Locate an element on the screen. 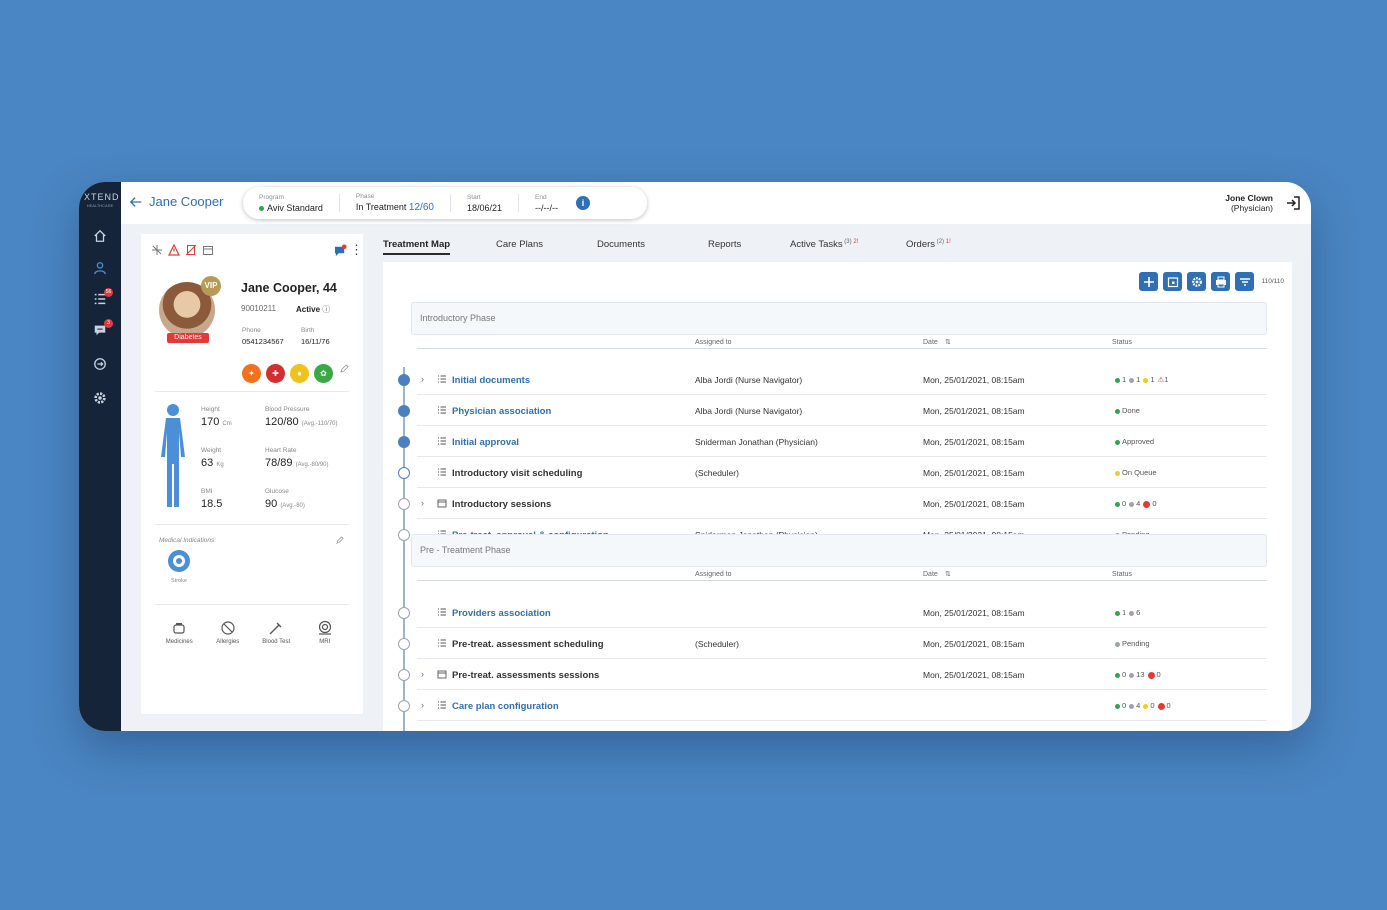 The image size is (1387, 910). edit-indications-icon is located at coordinates (340, 540).